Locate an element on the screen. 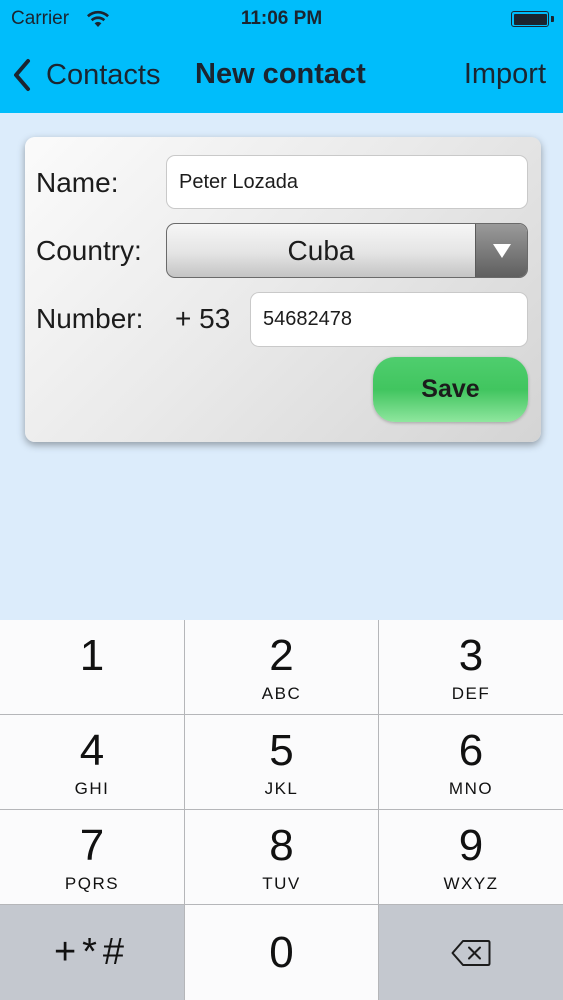  key-symbols: +*# is located at coordinates (92, 952).